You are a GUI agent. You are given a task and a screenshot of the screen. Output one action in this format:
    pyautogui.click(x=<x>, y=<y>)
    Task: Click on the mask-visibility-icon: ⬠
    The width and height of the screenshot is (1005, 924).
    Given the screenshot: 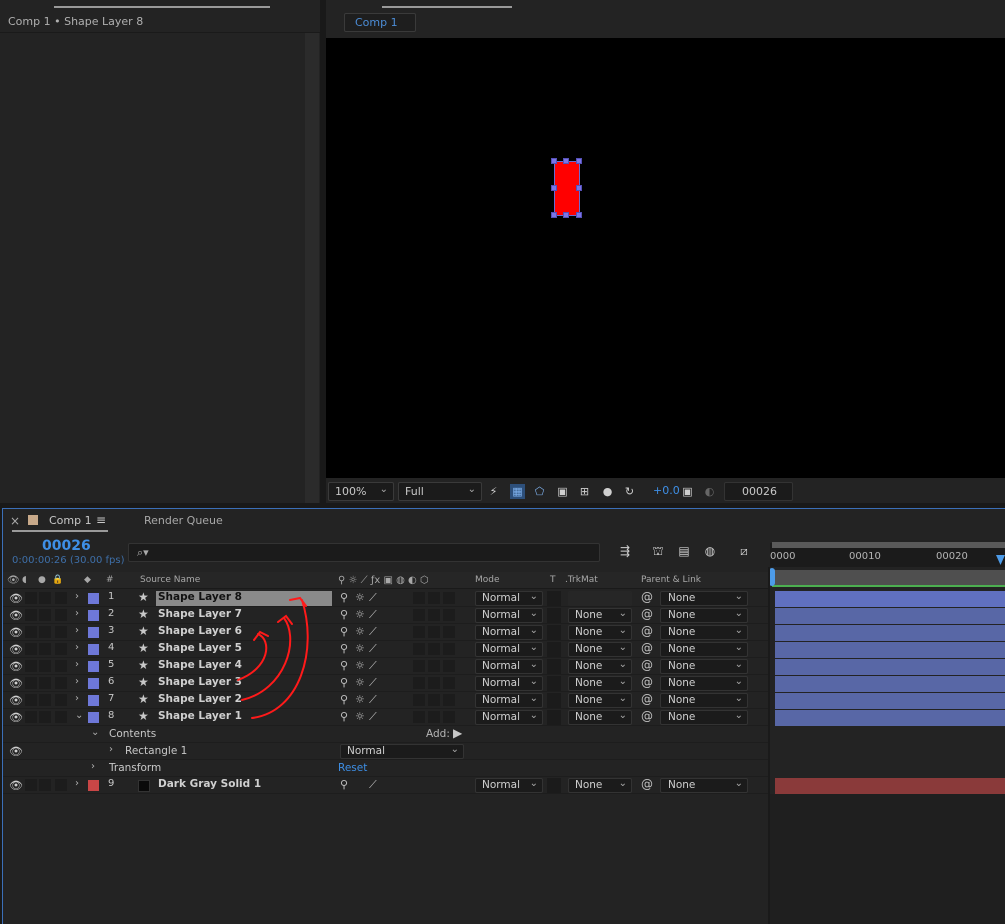 What is the action you would take?
    pyautogui.click(x=539, y=491)
    